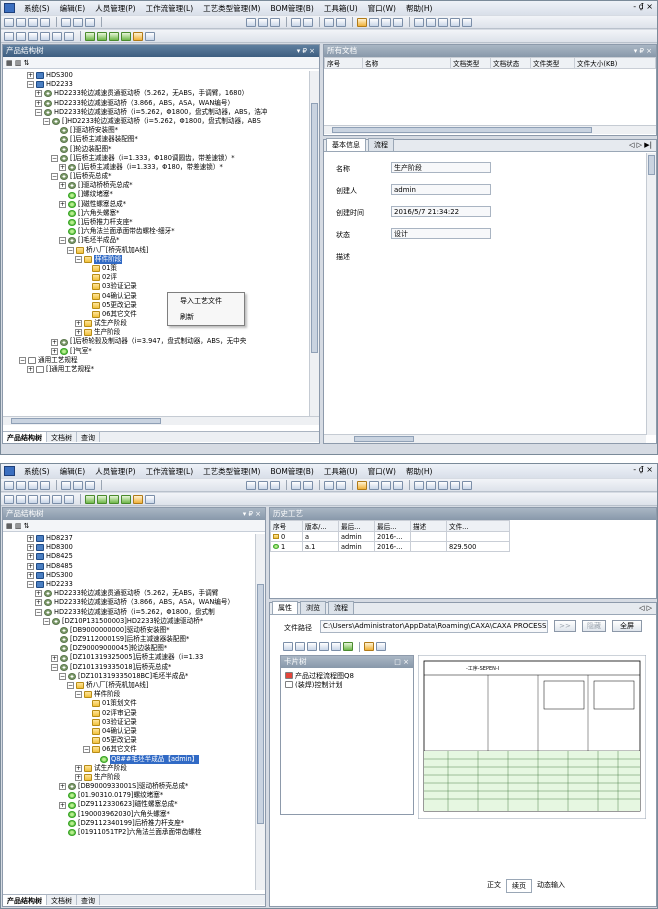 This screenshot has height=909, width=658. Describe the element at coordinates (129, 786) in the screenshot. I see `tree-node: + [DB9000933001S]驱动桥桥壳总成*` at that location.